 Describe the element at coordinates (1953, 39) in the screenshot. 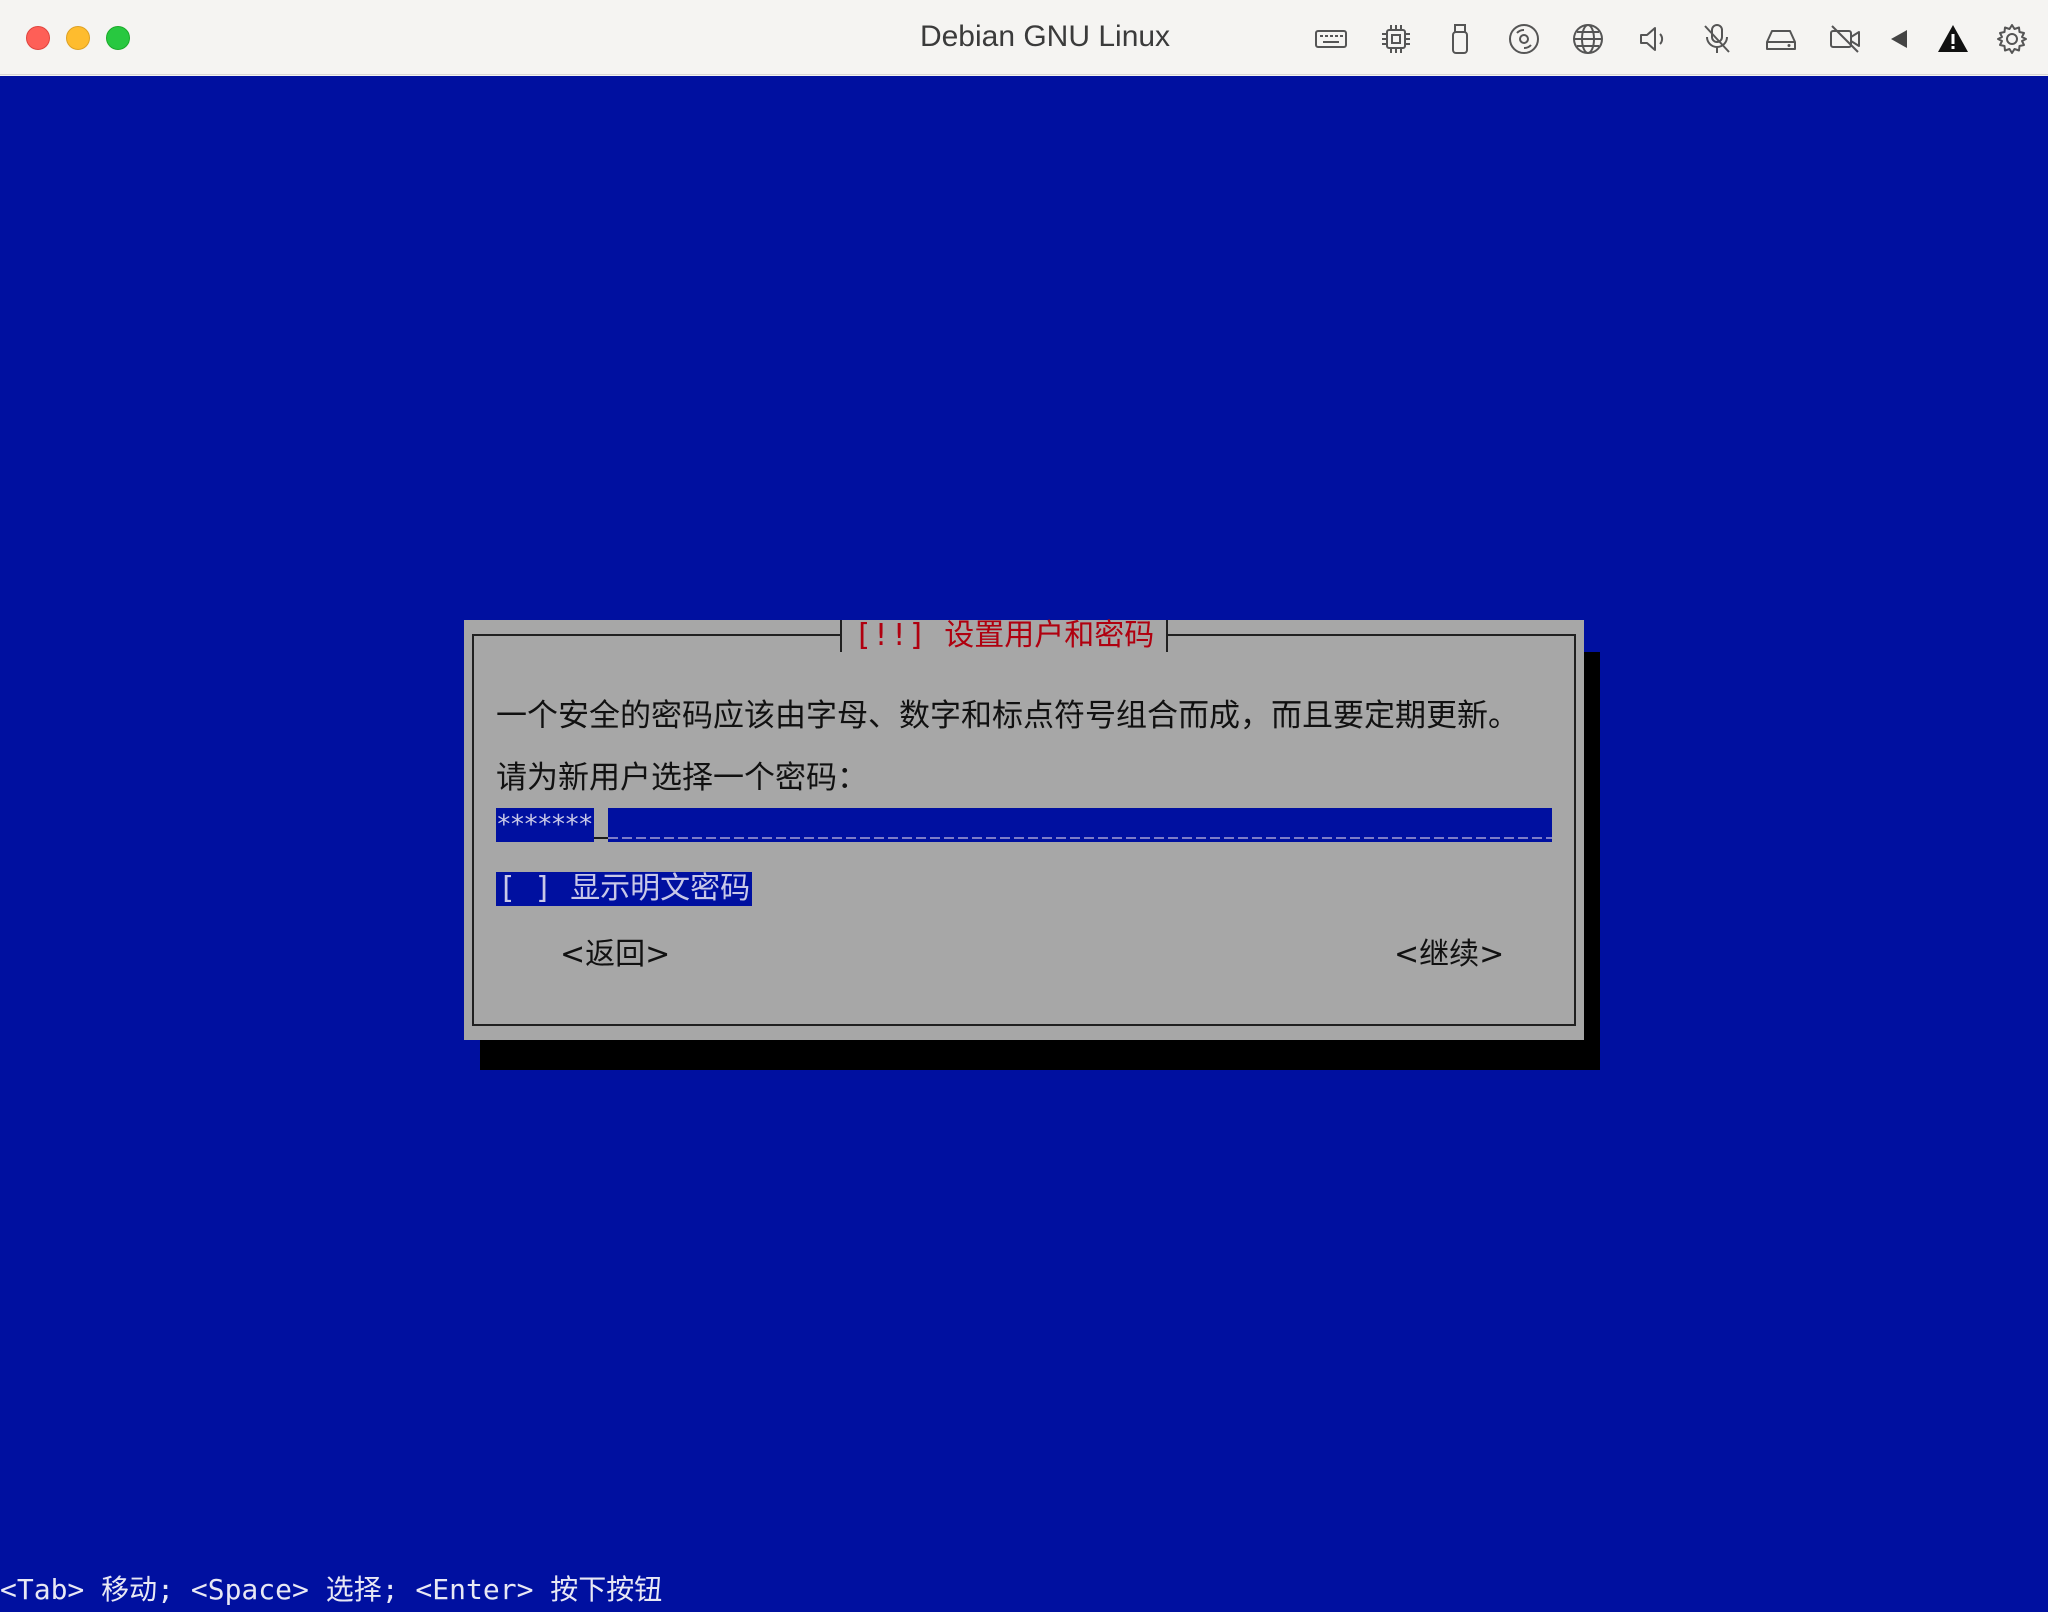

I see `warning-icon` at that location.